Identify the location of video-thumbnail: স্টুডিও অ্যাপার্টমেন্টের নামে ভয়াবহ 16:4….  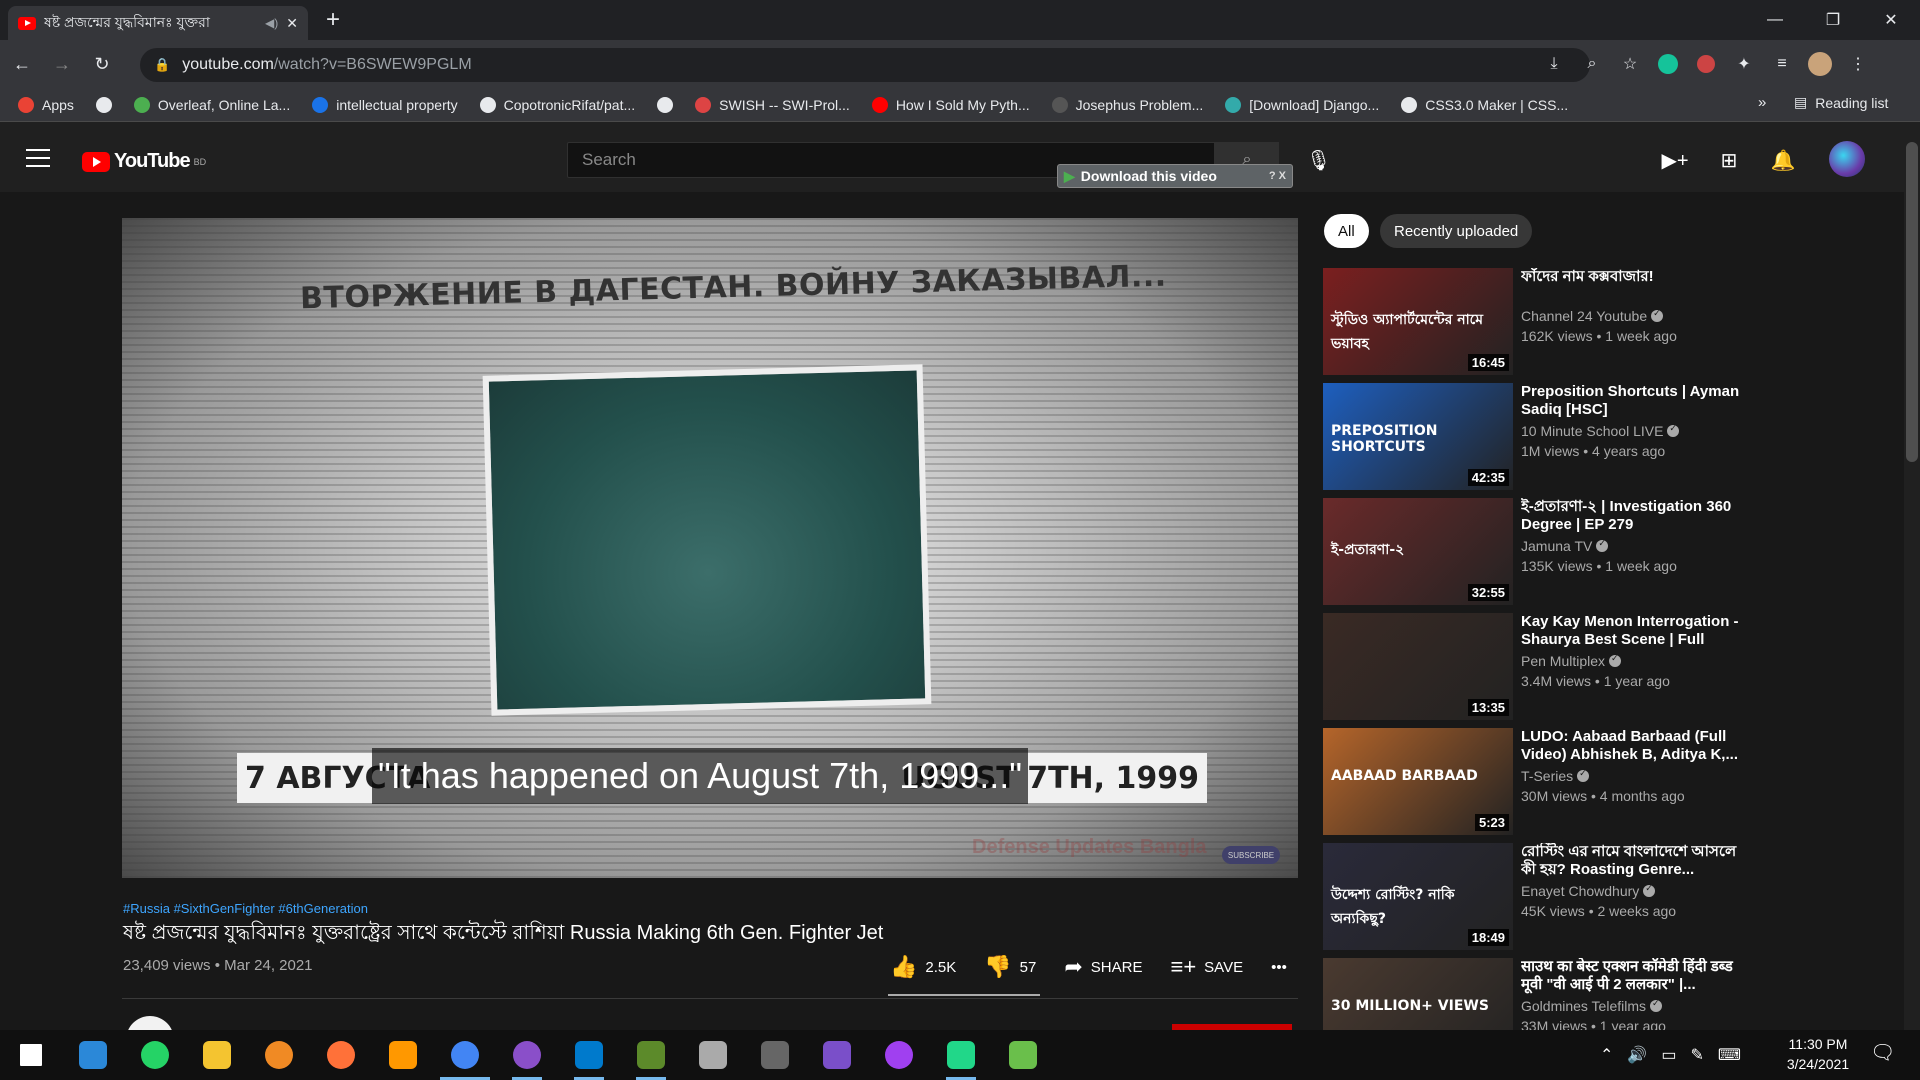
(1418, 321).